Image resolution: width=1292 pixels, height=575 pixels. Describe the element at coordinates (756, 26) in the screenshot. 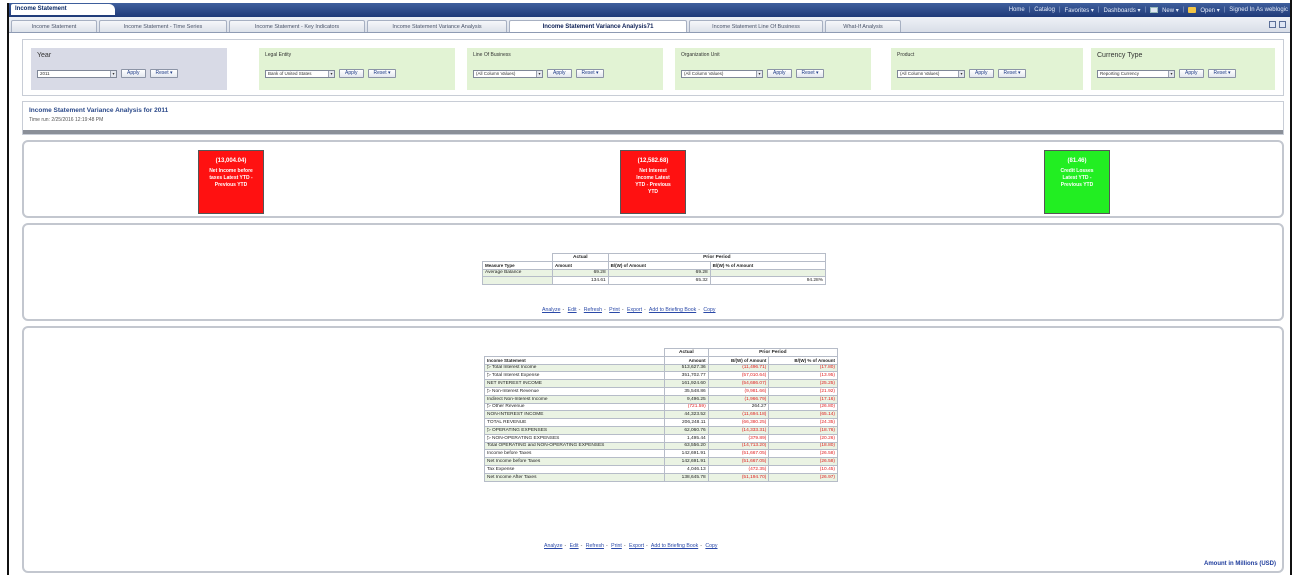

I see `tab-line-of-business: Income Statement Line Of Business` at that location.